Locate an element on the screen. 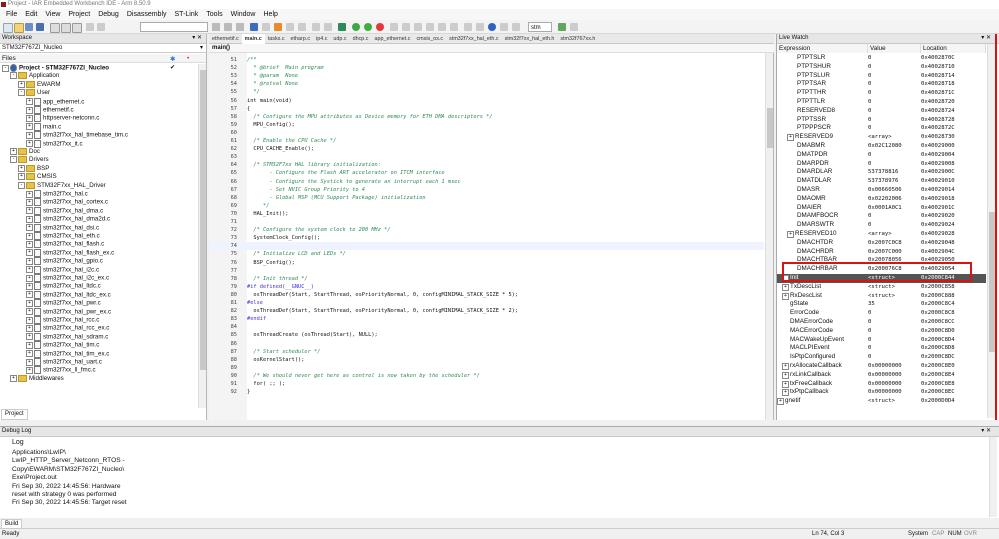  tree-item: + stm32f7xx_hal_i2c_ex.c is located at coordinates (67, 278).